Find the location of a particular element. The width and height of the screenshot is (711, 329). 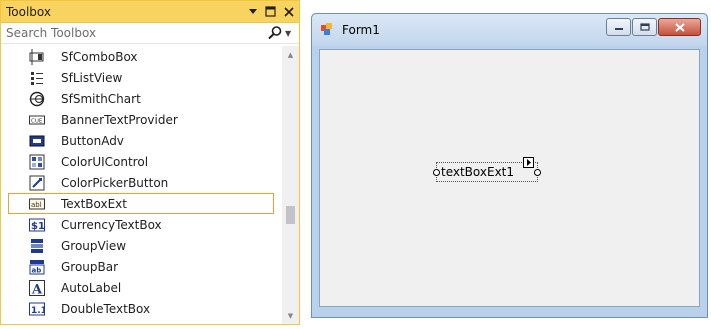

button-icon is located at coordinates (37, 141).